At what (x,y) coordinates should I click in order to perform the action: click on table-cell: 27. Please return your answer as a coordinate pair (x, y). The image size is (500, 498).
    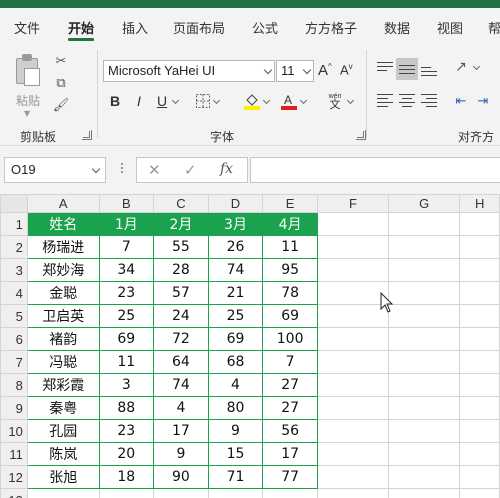
    Looking at the image, I should click on (290, 385).